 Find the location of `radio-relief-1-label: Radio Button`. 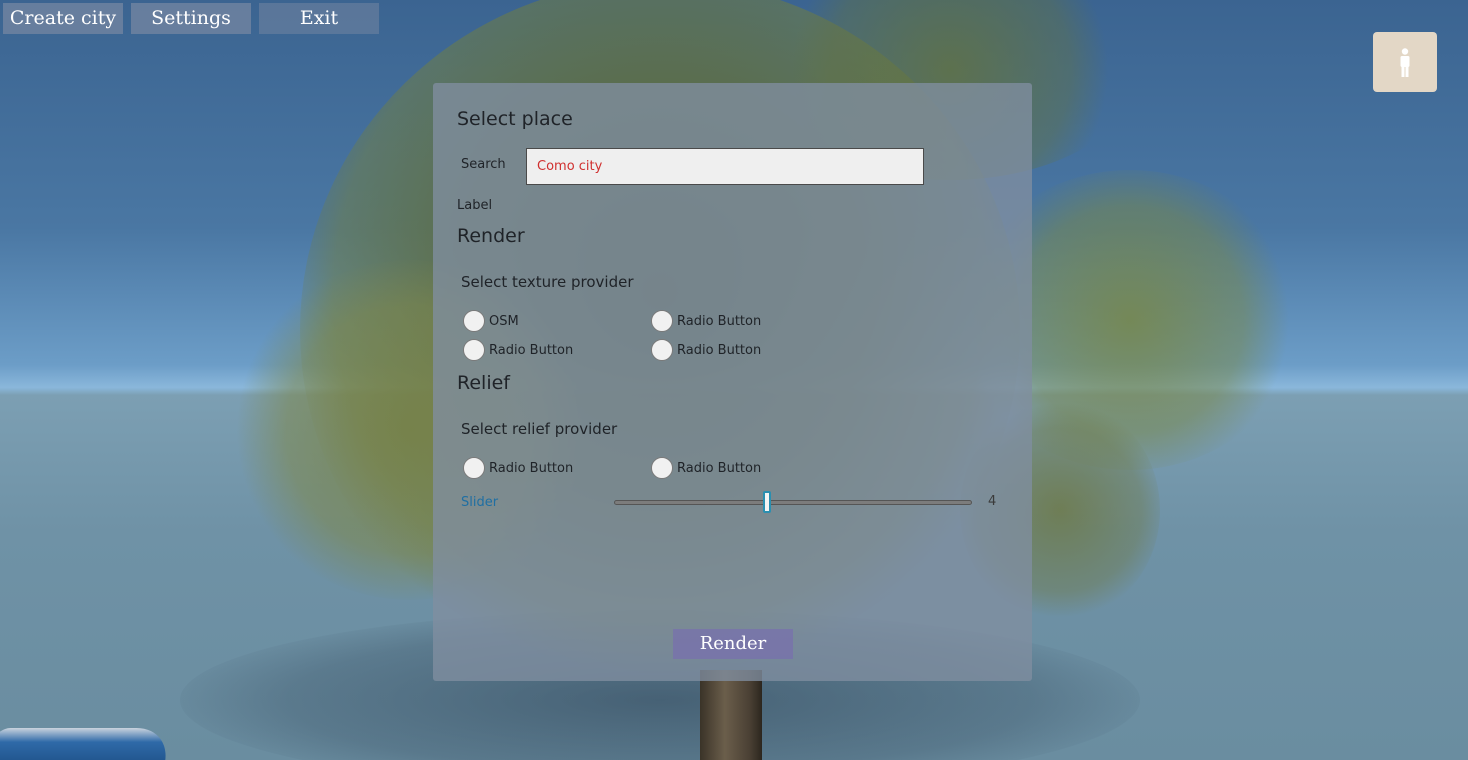

radio-relief-1-label: Radio Button is located at coordinates (531, 468).